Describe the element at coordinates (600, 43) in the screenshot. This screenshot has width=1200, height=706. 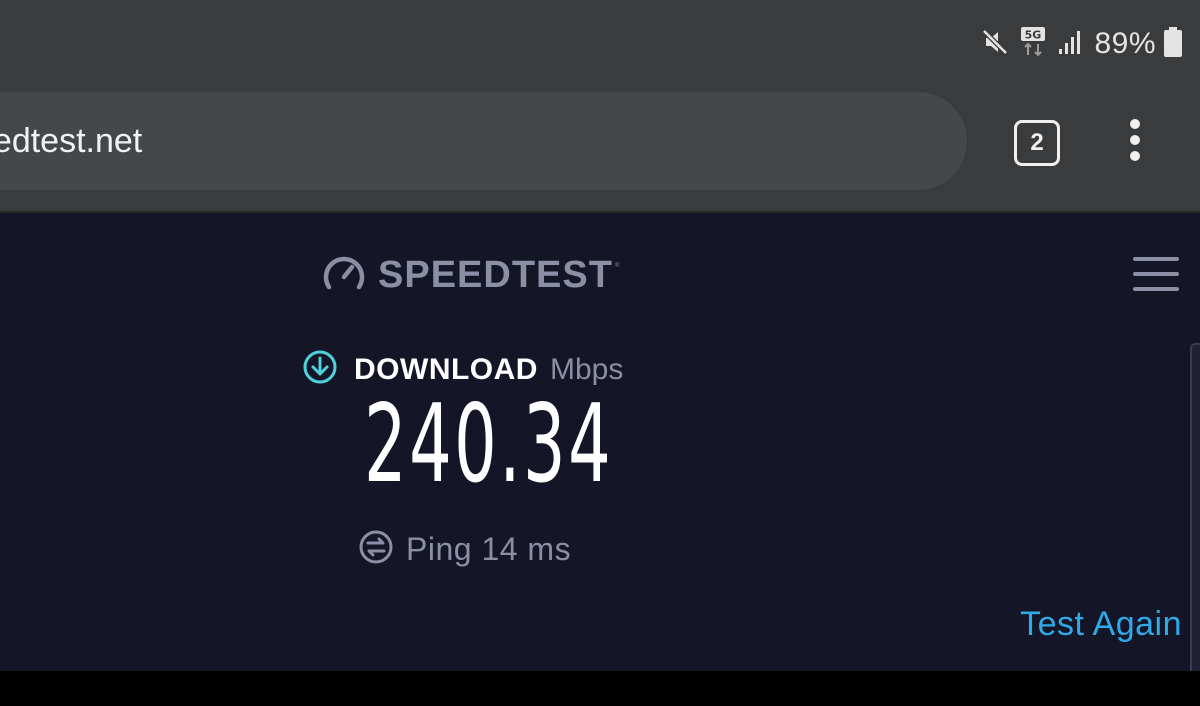
I see `status-bar: 5G 89%` at that location.